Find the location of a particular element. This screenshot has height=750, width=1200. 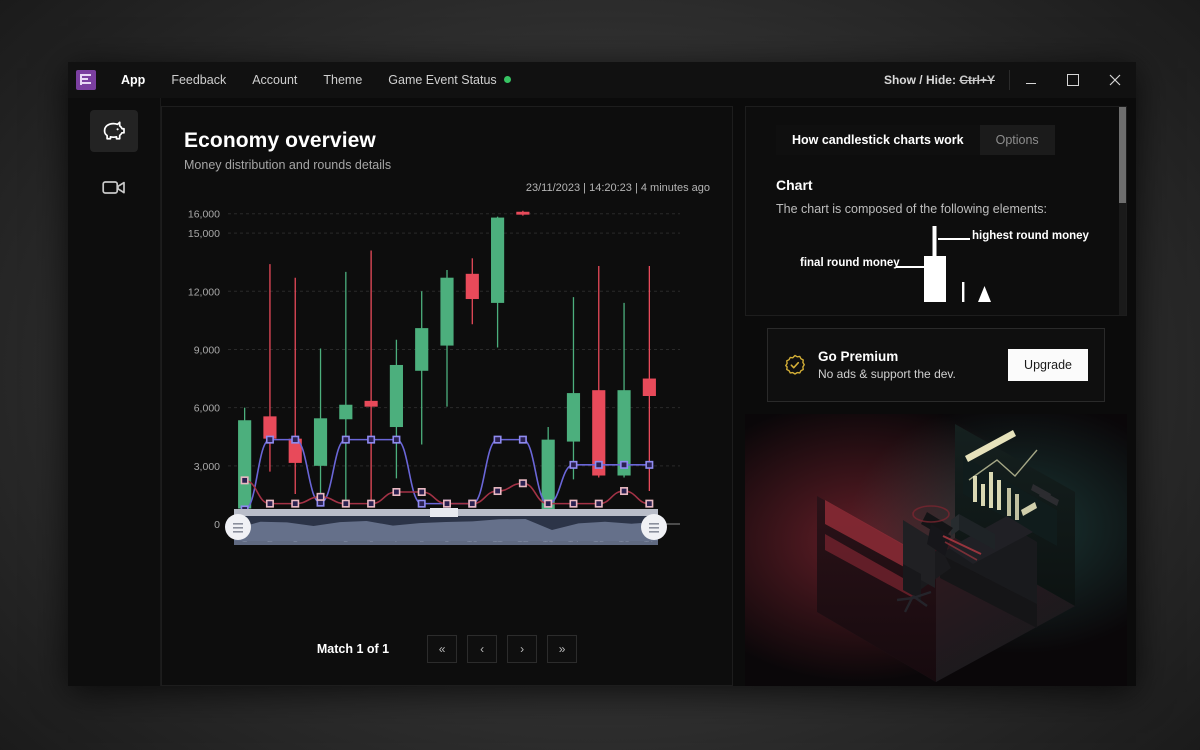

premium-subtitle: No ads & support the dev. is located at coordinates (887, 374).